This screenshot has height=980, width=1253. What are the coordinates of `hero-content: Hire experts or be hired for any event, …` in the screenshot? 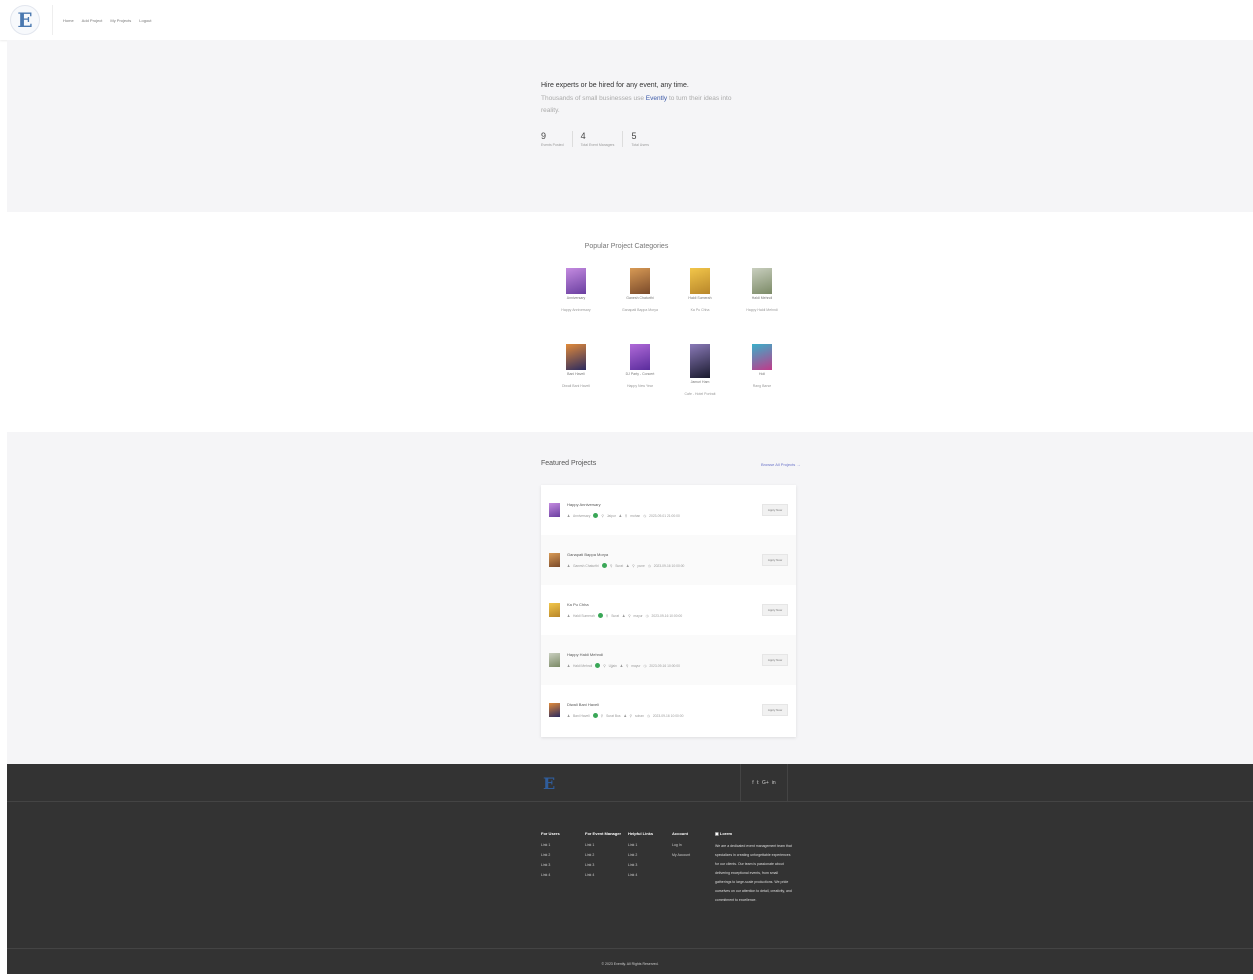 It's located at (641, 114).